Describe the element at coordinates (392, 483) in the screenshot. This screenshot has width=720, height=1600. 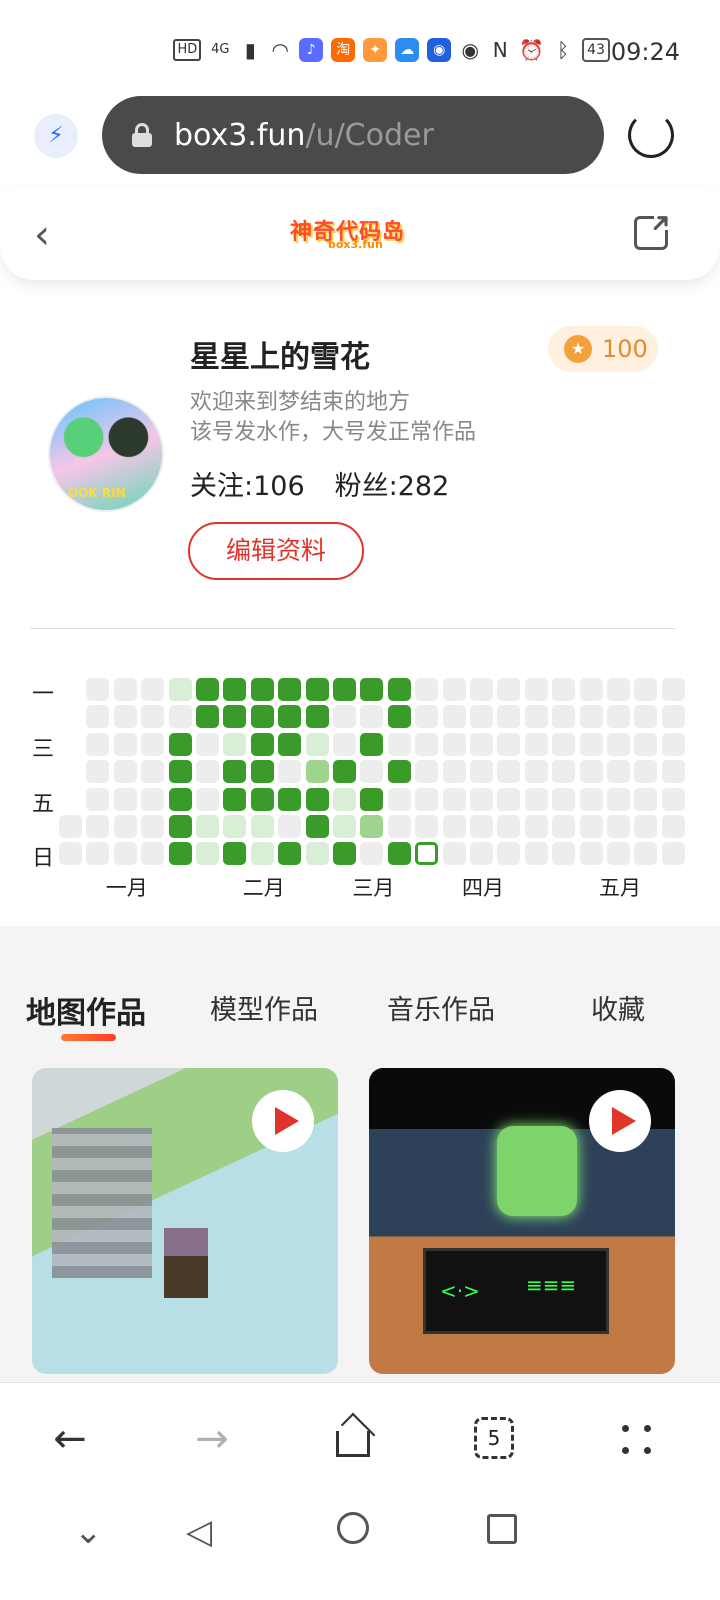
I see `followers-count: 粉丝:282` at that location.